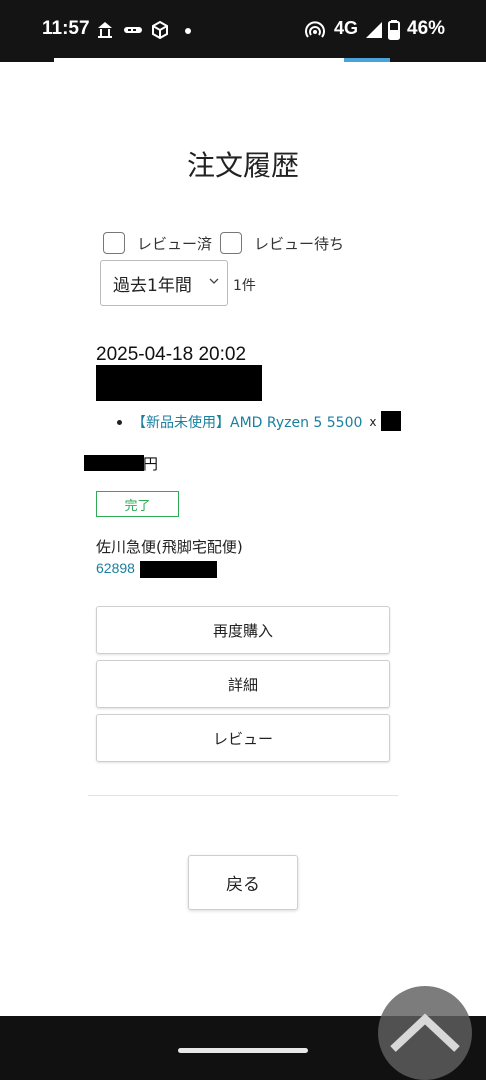  What do you see at coordinates (115, 568) in the screenshot?
I see `tracking-number-link: 62898` at bounding box center [115, 568].